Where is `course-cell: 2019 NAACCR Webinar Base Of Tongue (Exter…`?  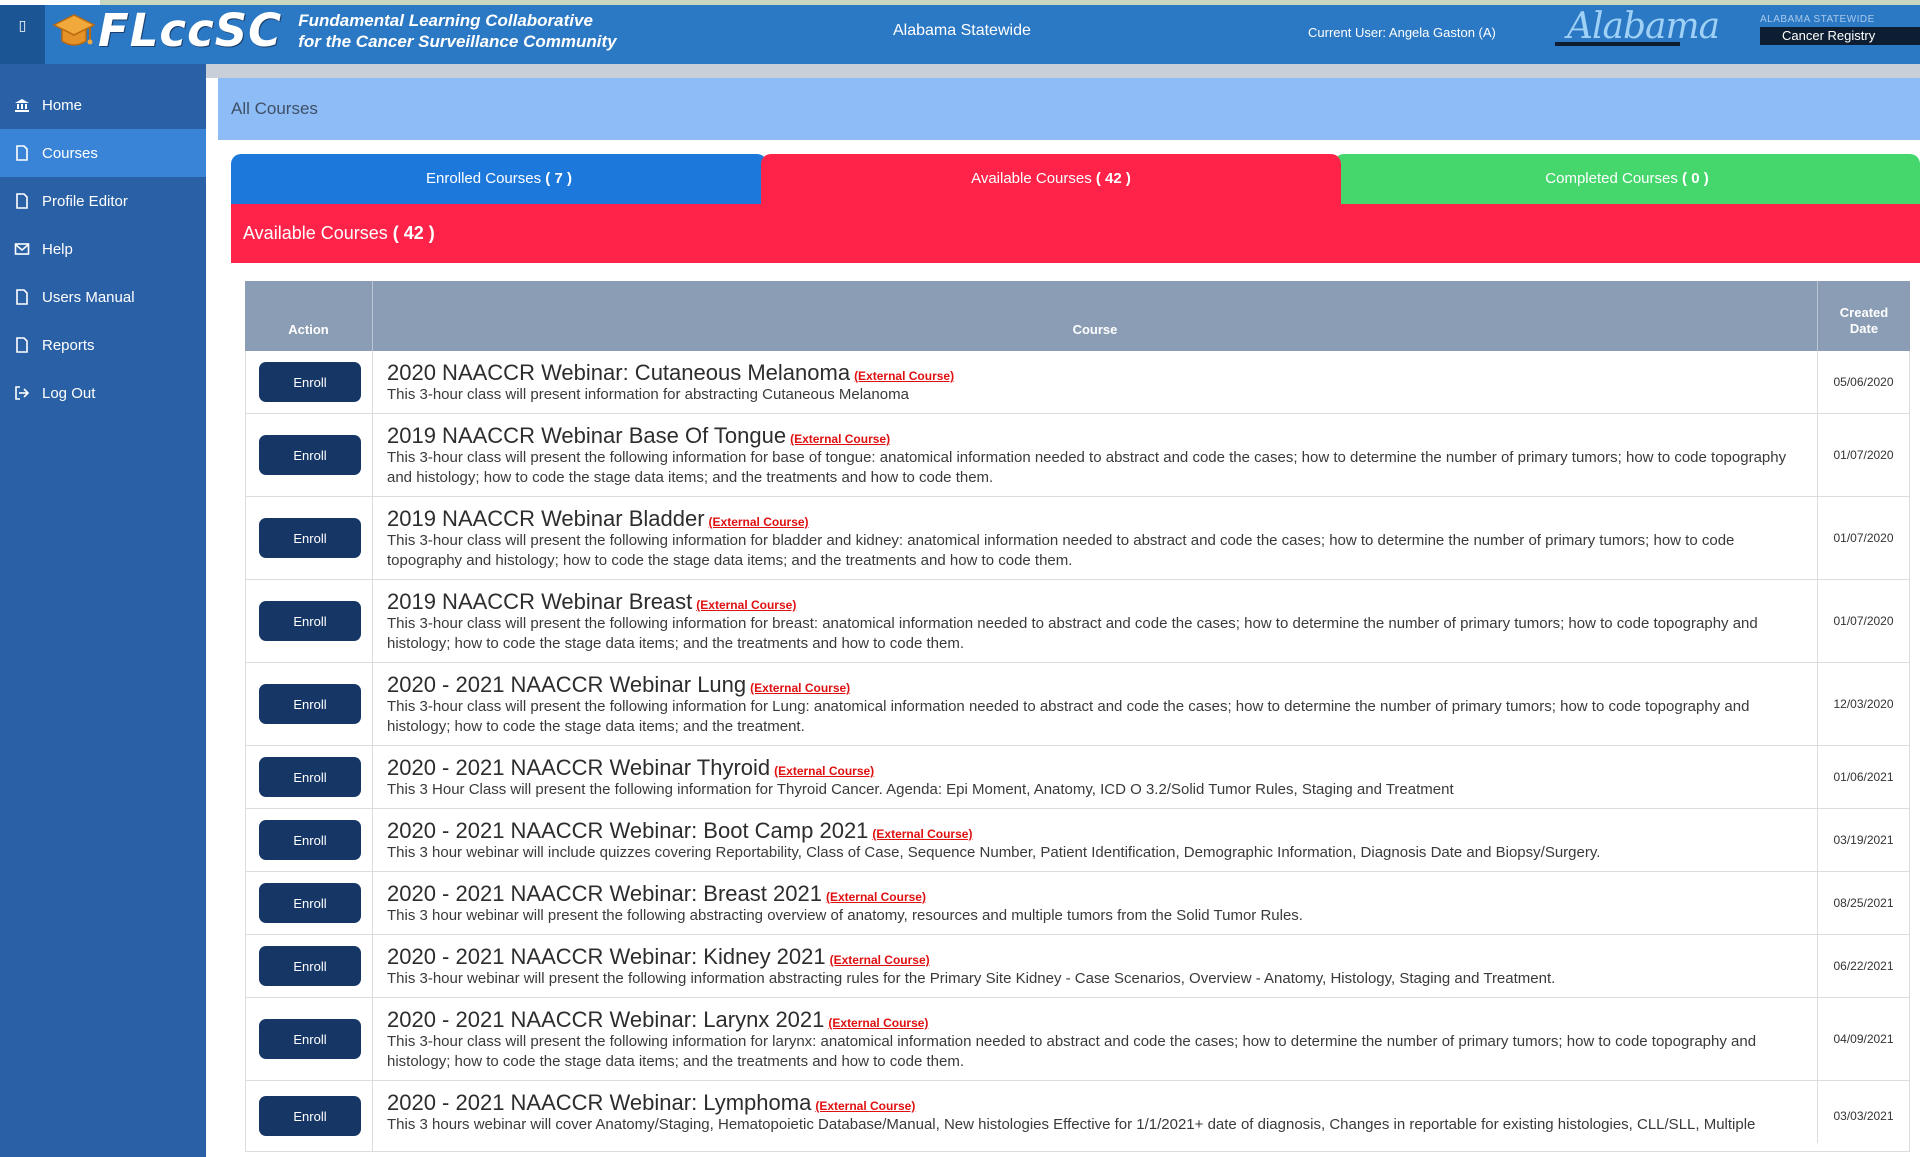 course-cell: 2019 NAACCR Webinar Base Of Tongue (Exter… is located at coordinates (1095, 455).